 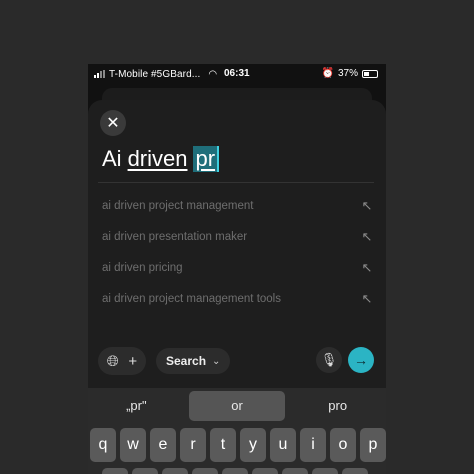 I want to click on prediction-bar: „pr" or pro, so click(x=237, y=406).